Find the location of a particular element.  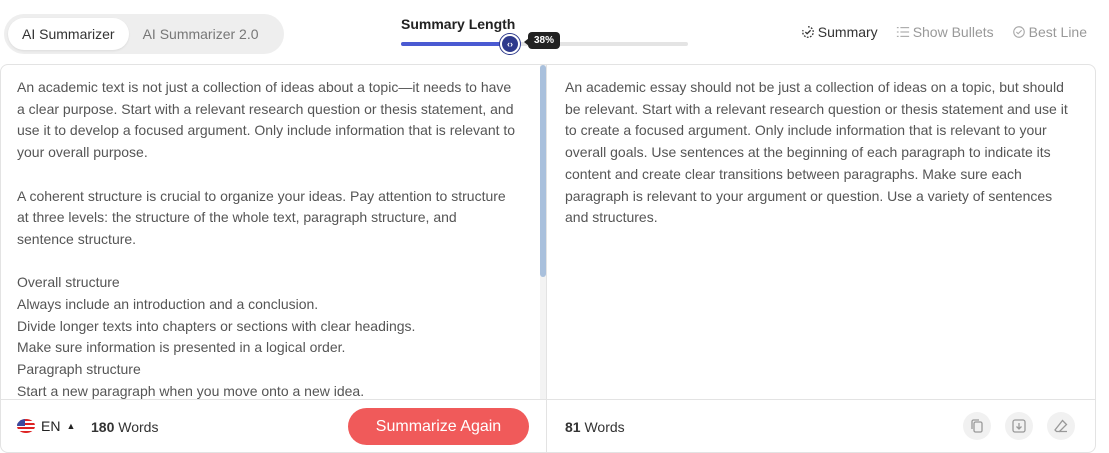

summary-length-control: Summary Length ‹› 38% is located at coordinates (546, 36).